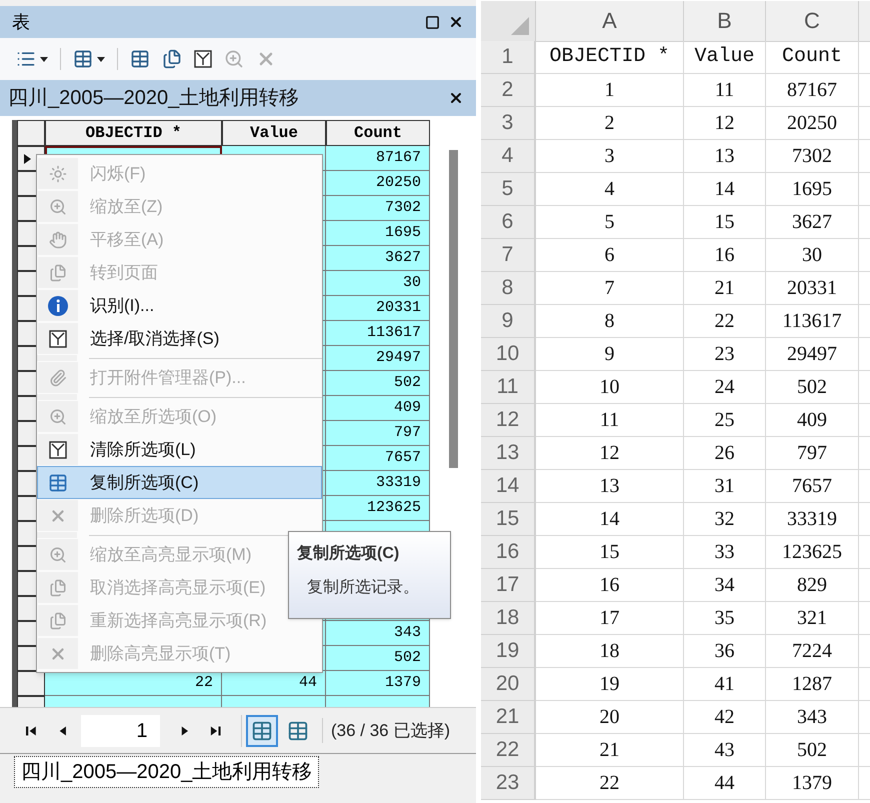 The height and width of the screenshot is (803, 870). What do you see at coordinates (21, 22) in the screenshot?
I see `window-title: 表` at bounding box center [21, 22].